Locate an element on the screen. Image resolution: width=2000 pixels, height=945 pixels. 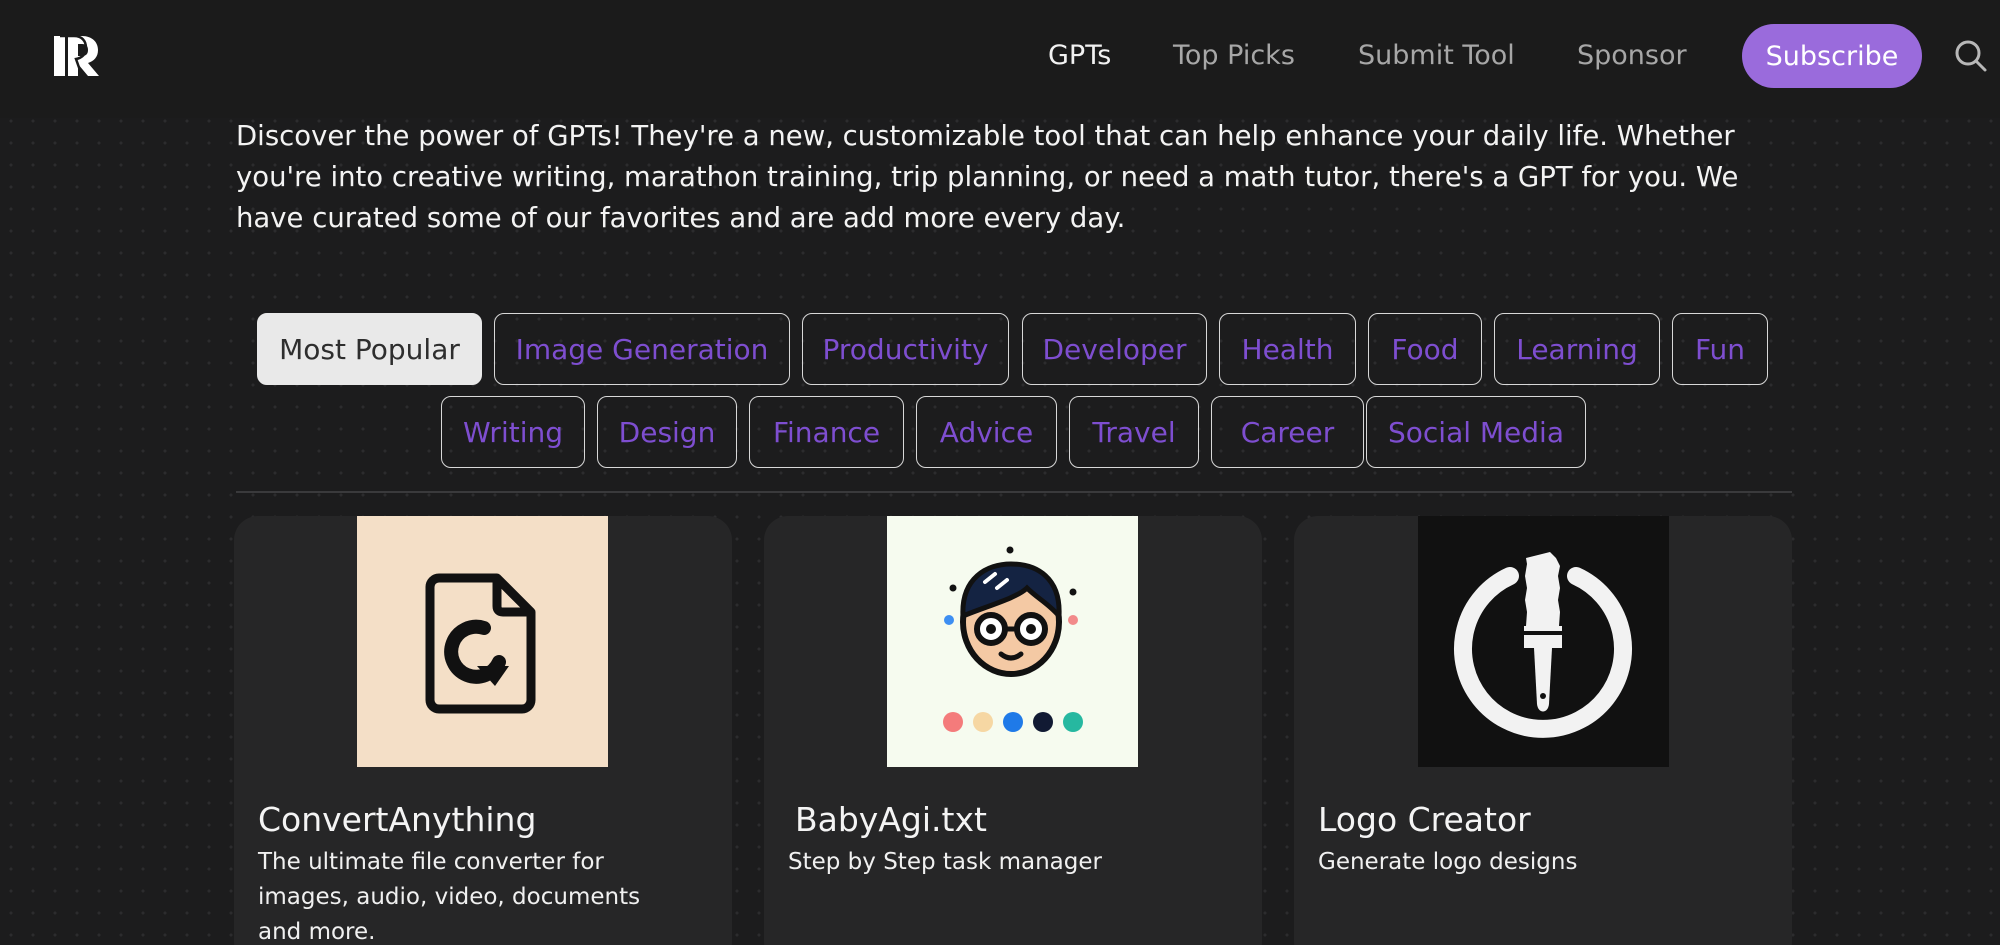
file-convert-icon is located at coordinates (482, 641).